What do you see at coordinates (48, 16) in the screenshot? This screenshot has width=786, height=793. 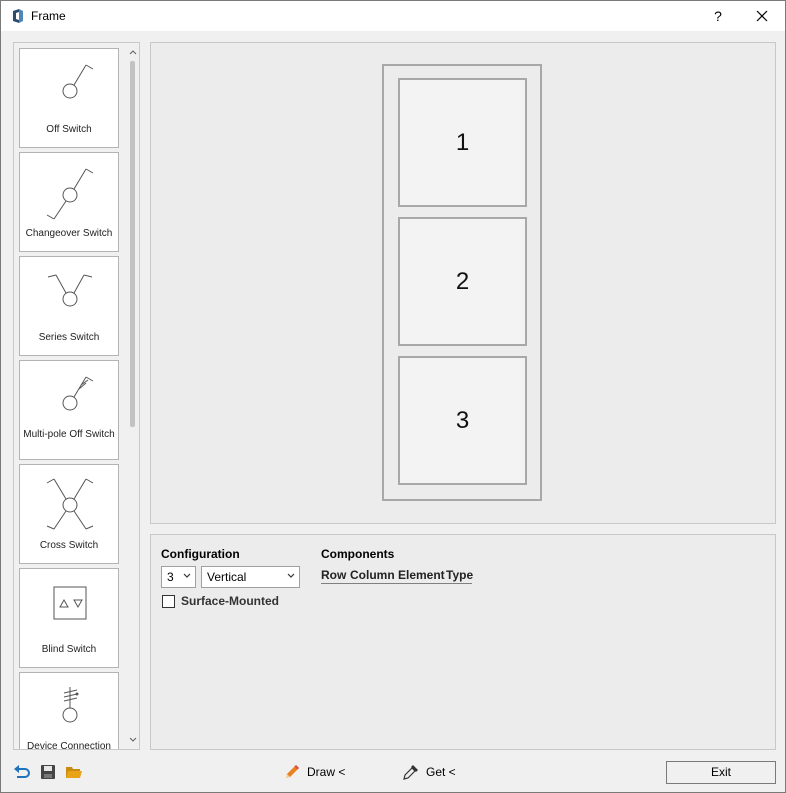 I see `window-title: Frame` at bounding box center [48, 16].